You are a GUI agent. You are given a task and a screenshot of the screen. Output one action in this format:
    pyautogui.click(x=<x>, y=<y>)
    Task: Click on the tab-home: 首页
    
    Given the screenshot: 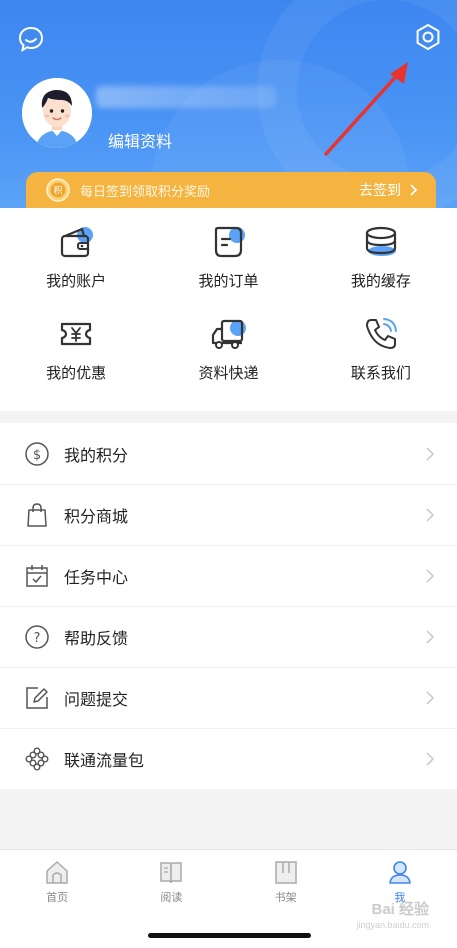 What is the action you would take?
    pyautogui.click(x=57, y=882)
    